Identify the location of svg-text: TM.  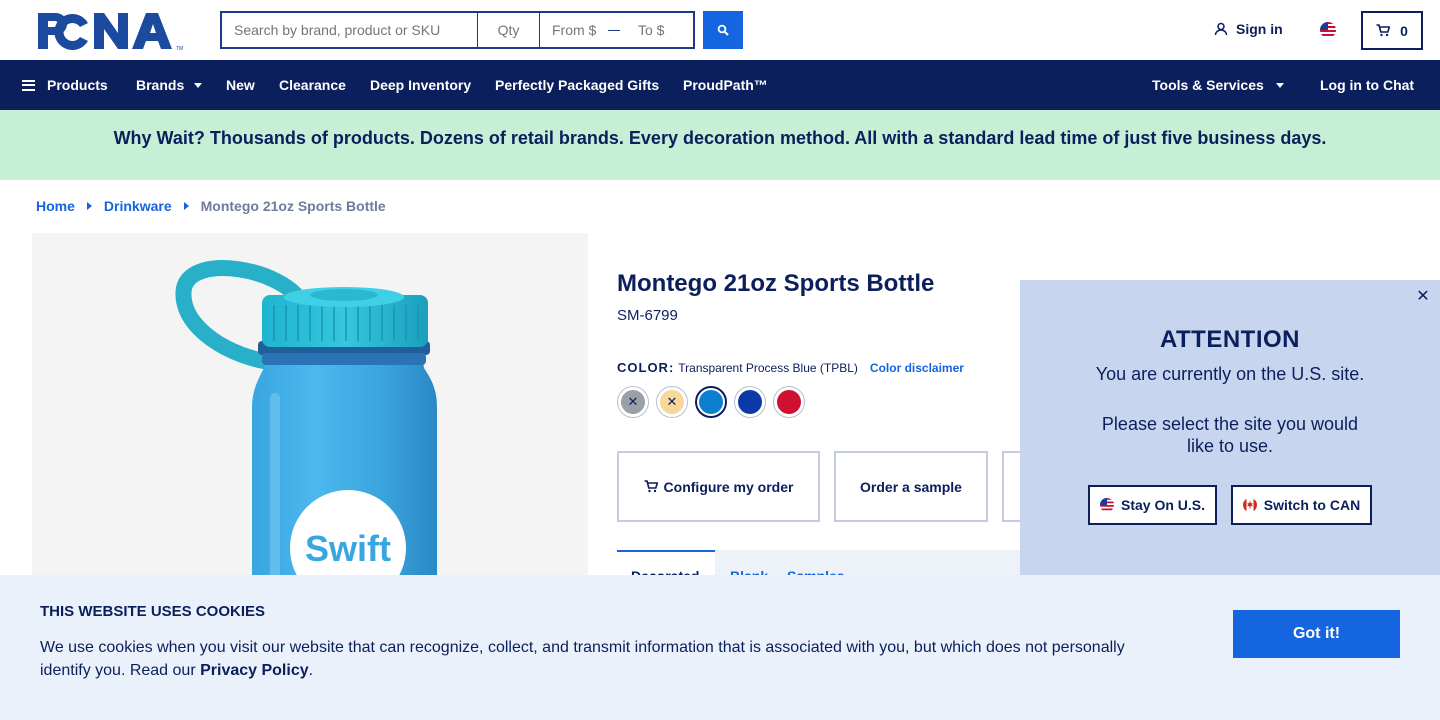
(179, 48).